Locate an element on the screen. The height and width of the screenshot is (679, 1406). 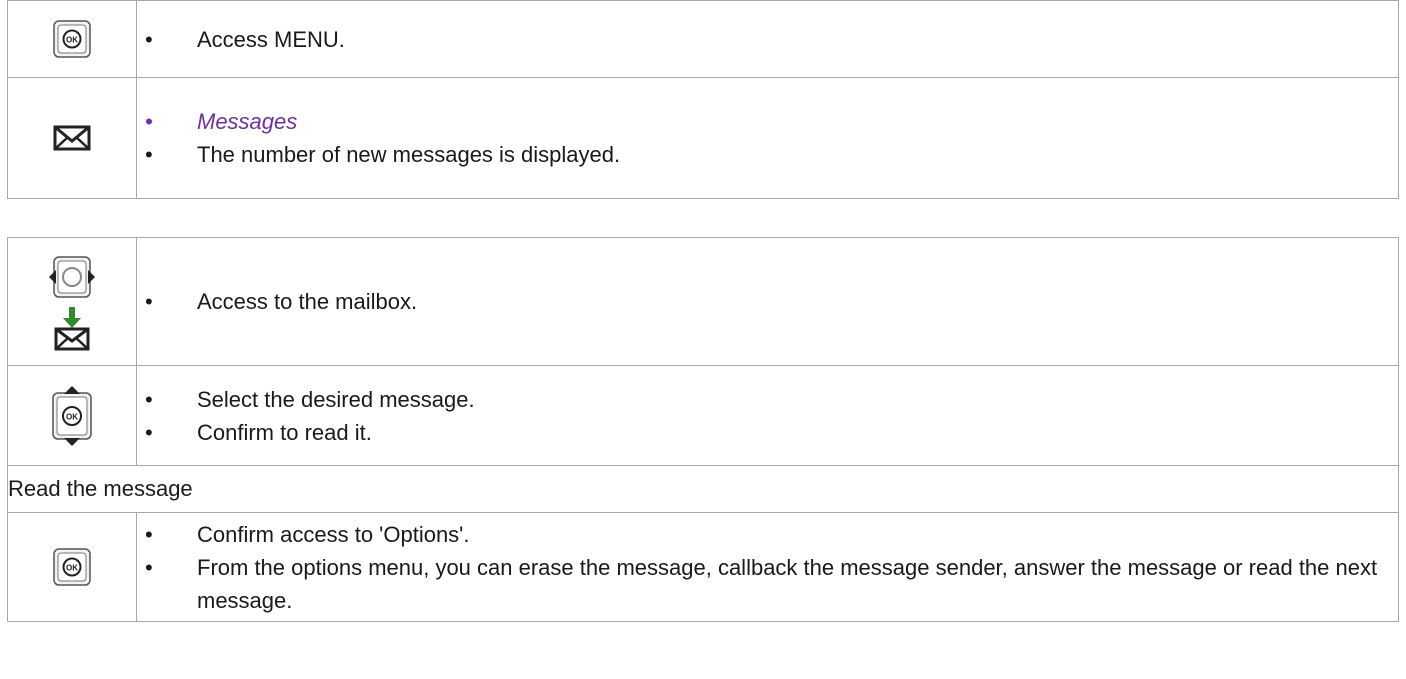
bullet-item-messages: Messages is located at coordinates (761, 121).